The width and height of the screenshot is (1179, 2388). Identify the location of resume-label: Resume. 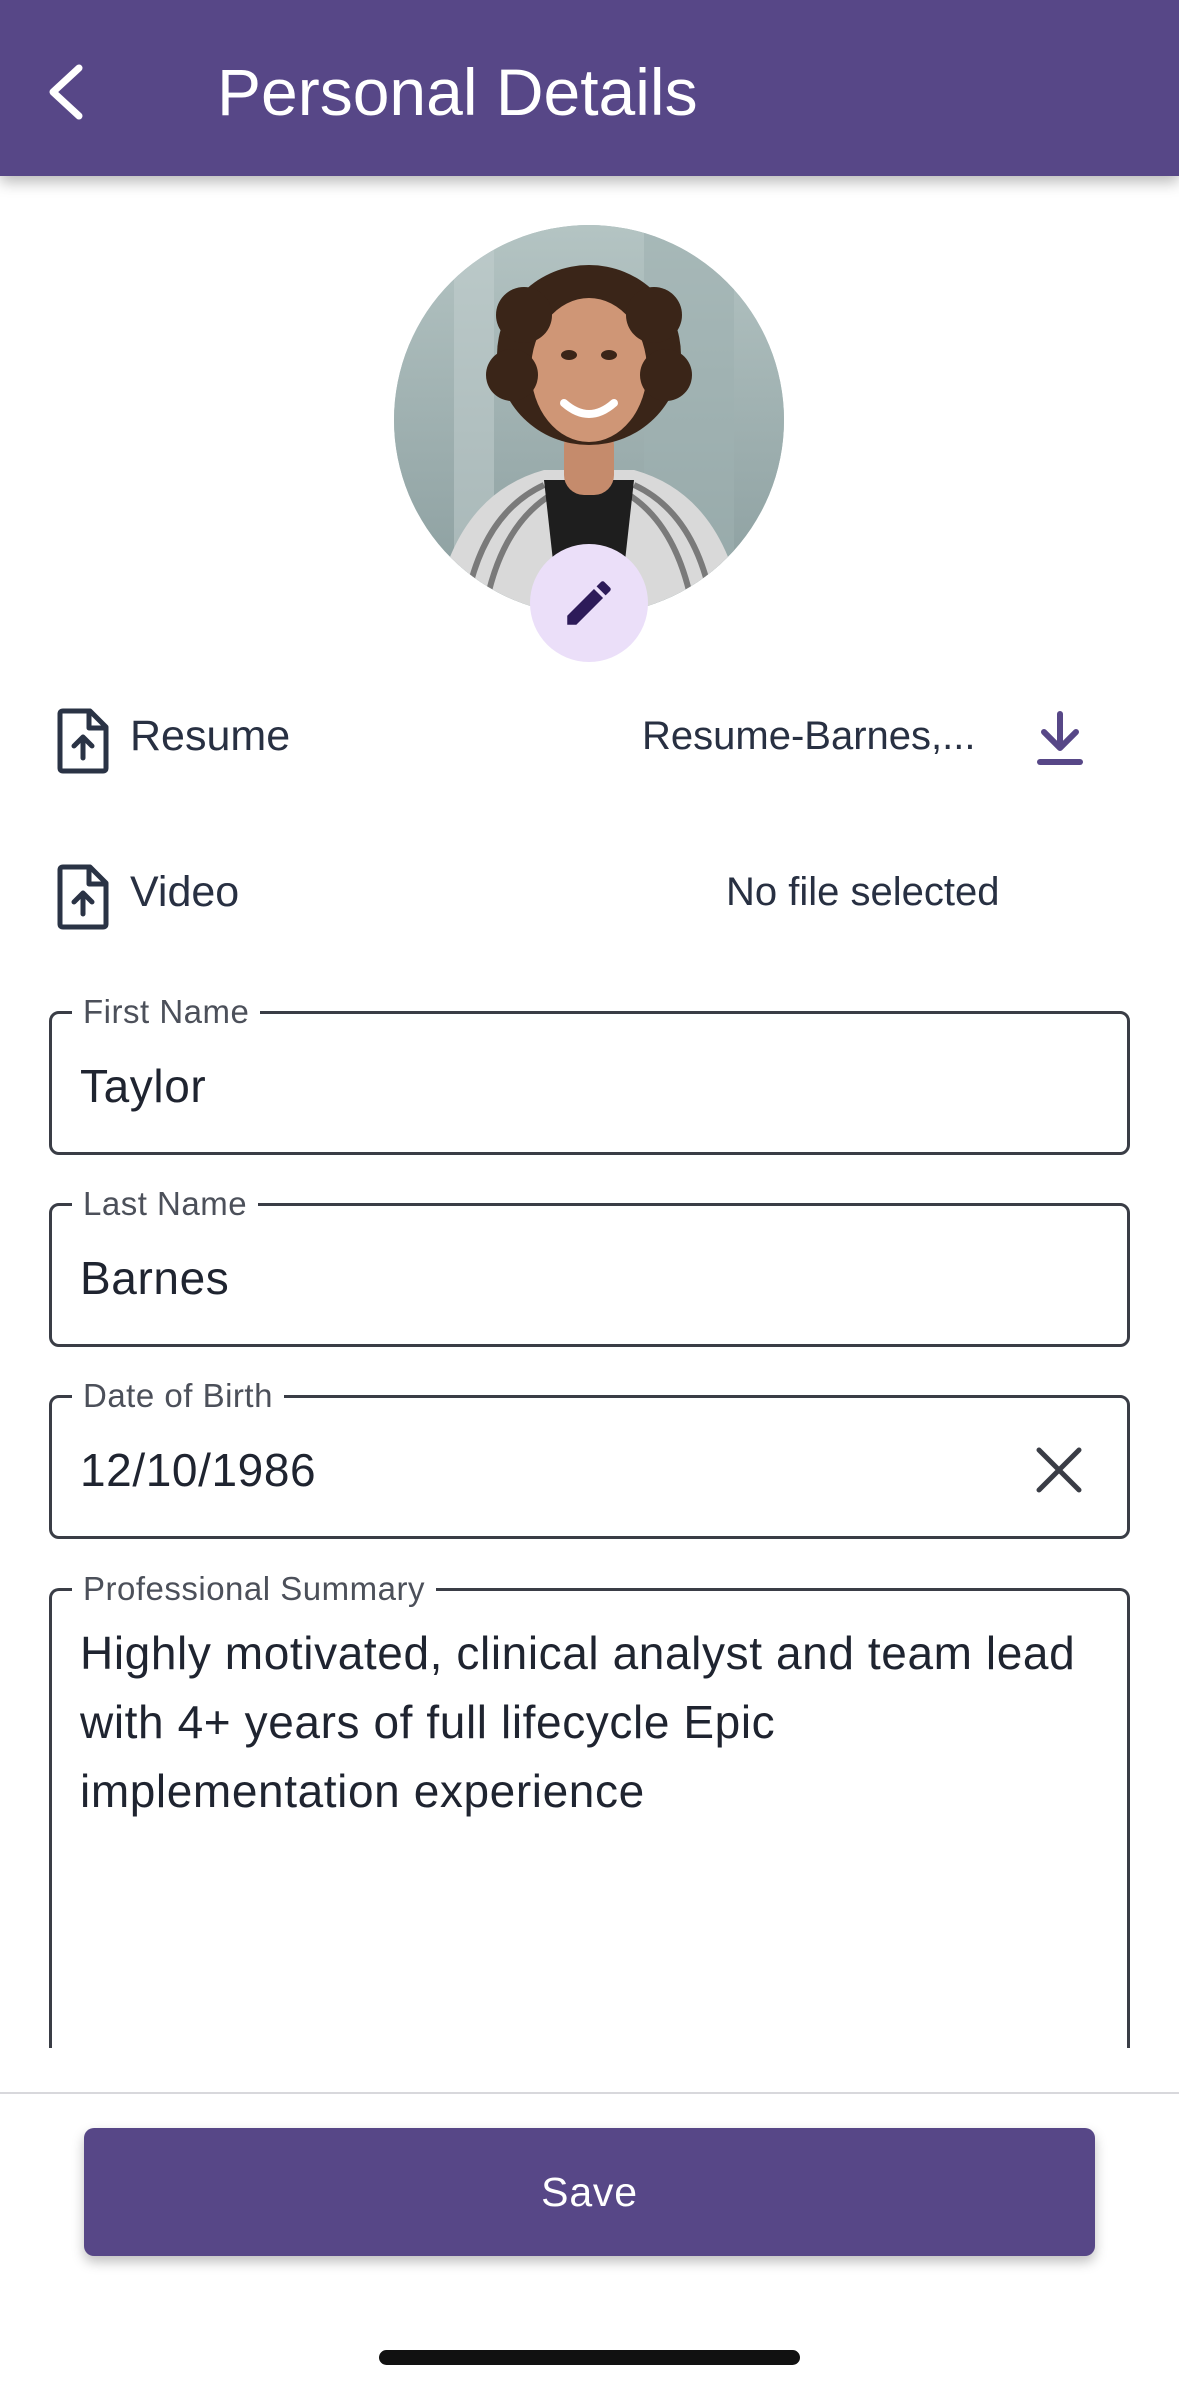
(210, 736).